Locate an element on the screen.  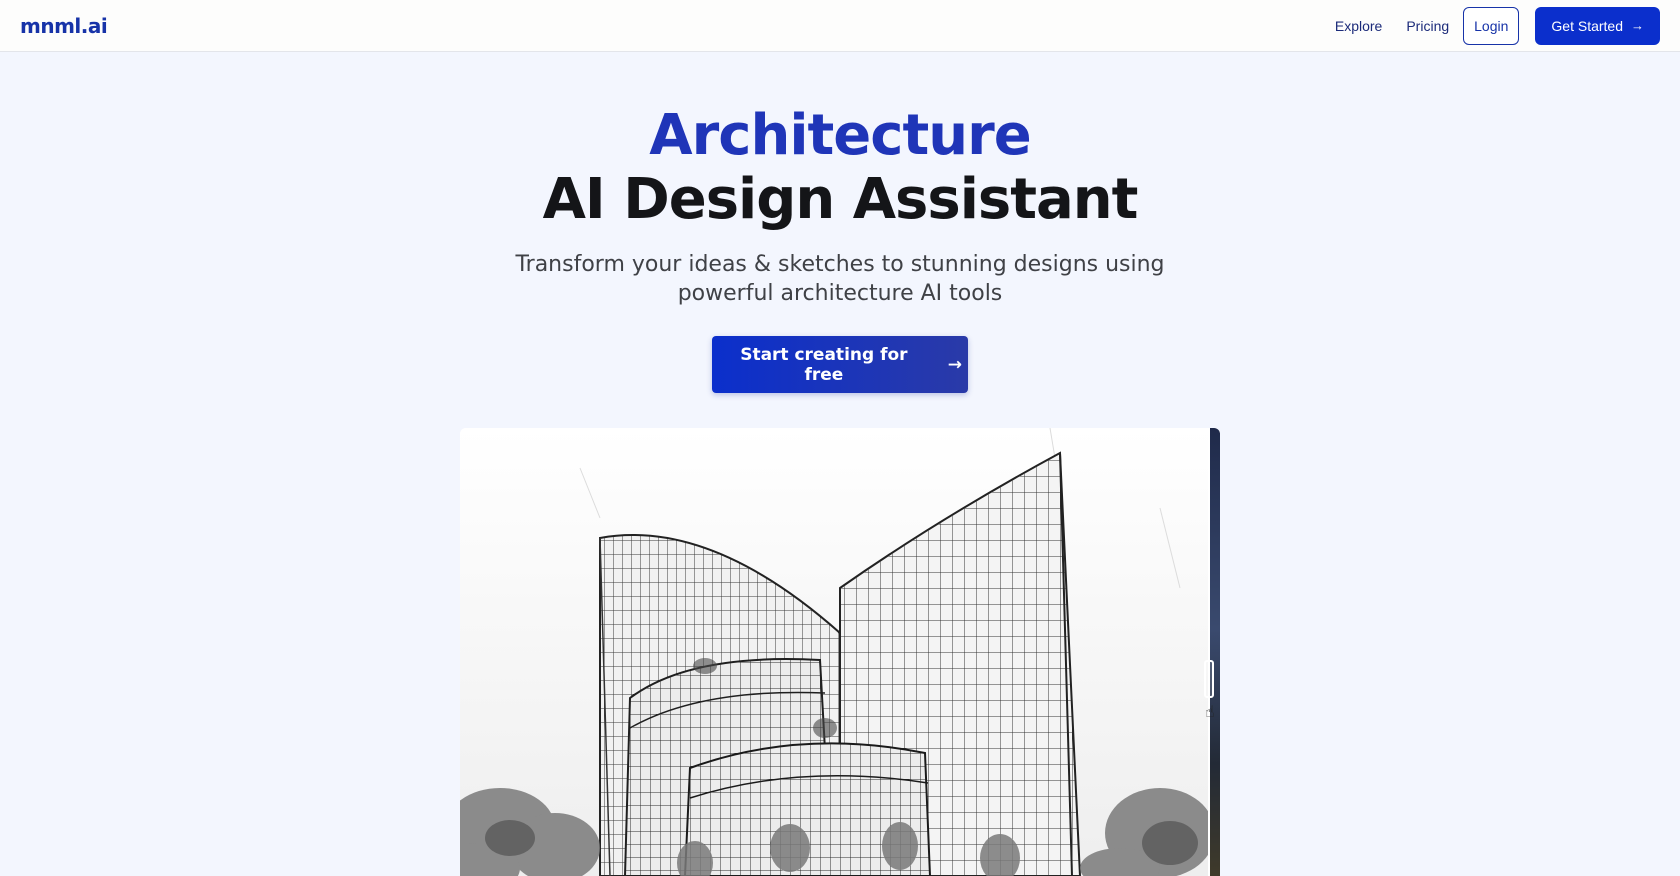
get-started-button: Get Started → is located at coordinates (1597, 25).